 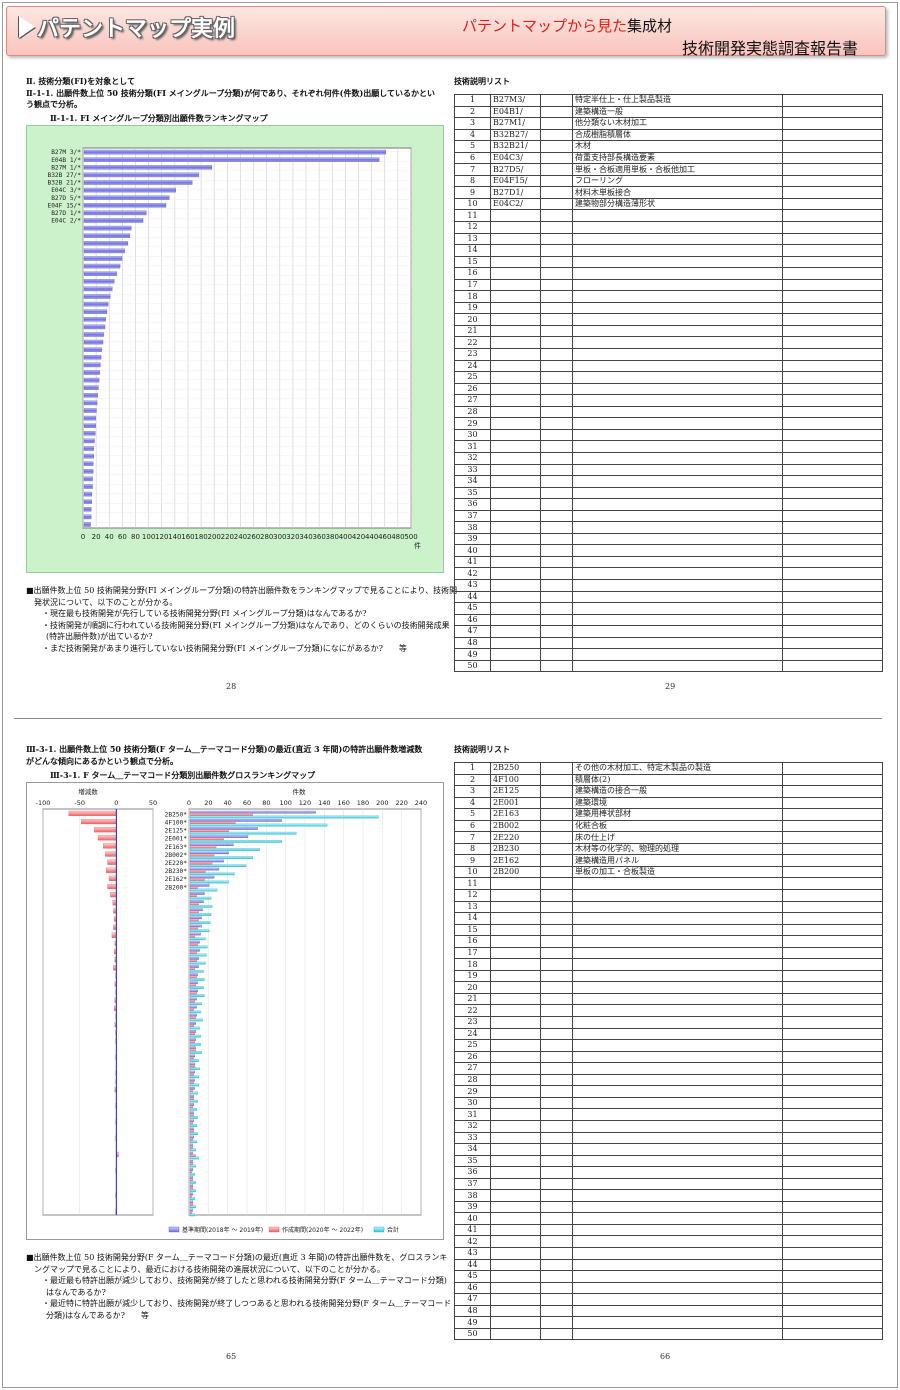 I want to click on table-row: 43, so click(x=668, y=1253).